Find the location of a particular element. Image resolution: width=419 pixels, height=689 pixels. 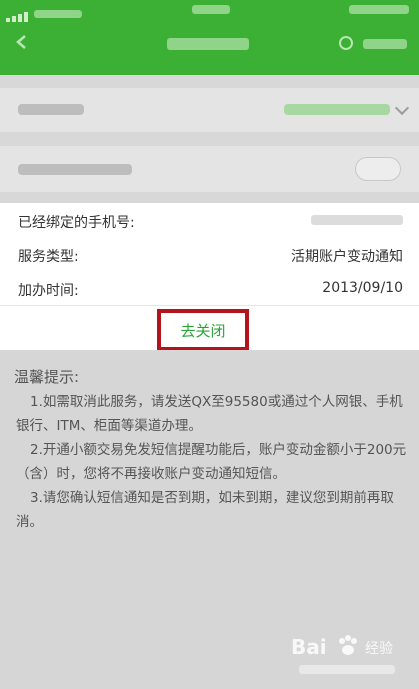

status-bar is located at coordinates (209, 11).